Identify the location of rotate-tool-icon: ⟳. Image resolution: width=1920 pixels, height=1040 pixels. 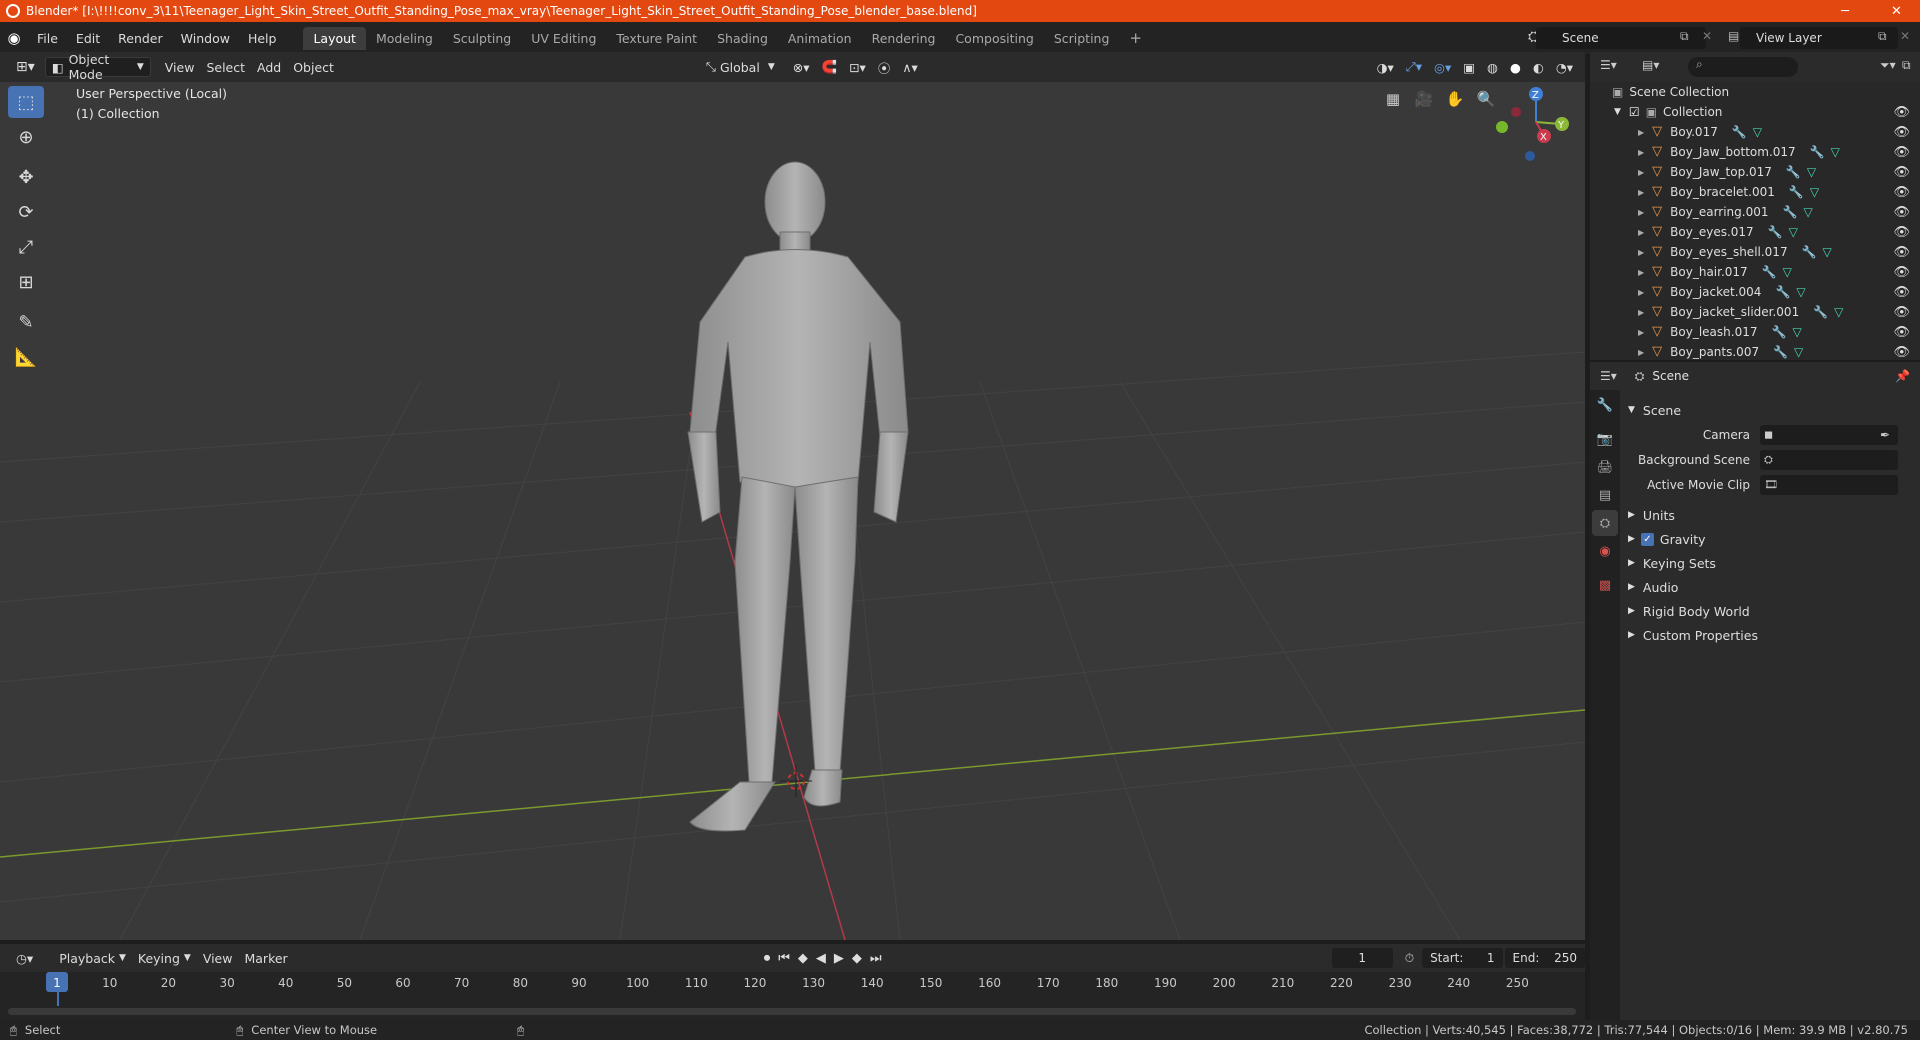
(26, 212).